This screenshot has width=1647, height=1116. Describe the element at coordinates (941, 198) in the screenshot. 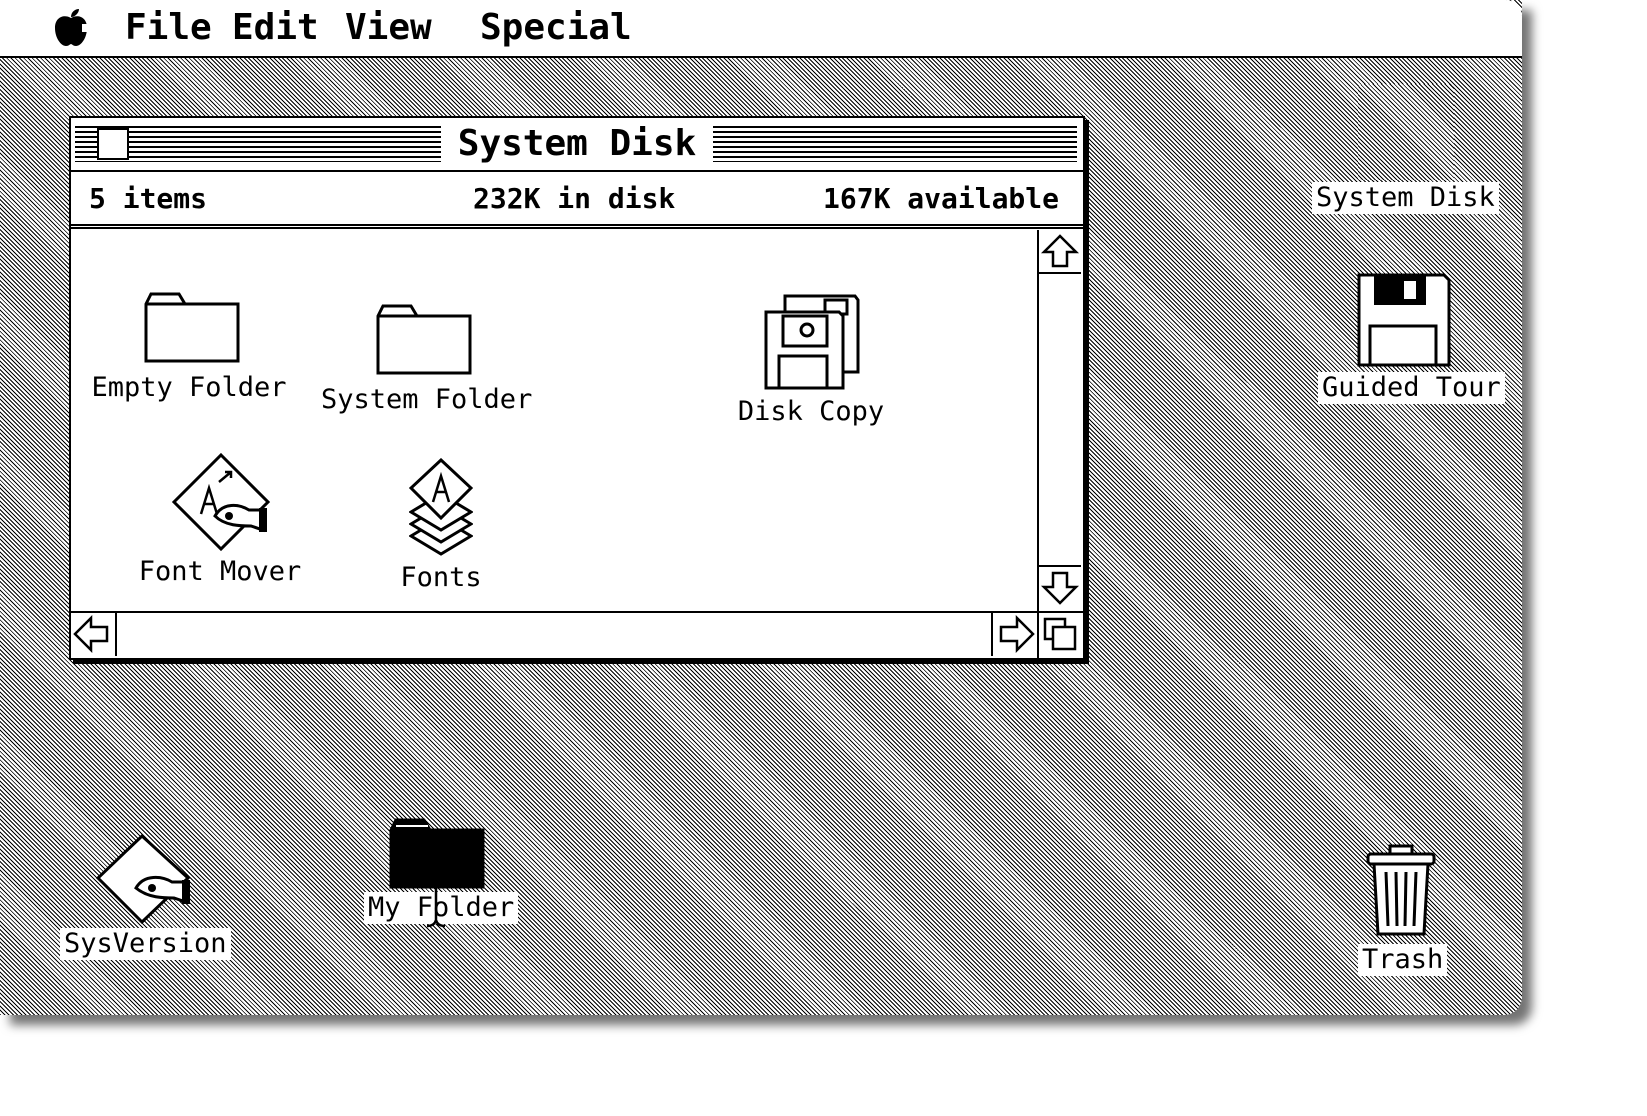

I see `disk-available: 167K available` at that location.